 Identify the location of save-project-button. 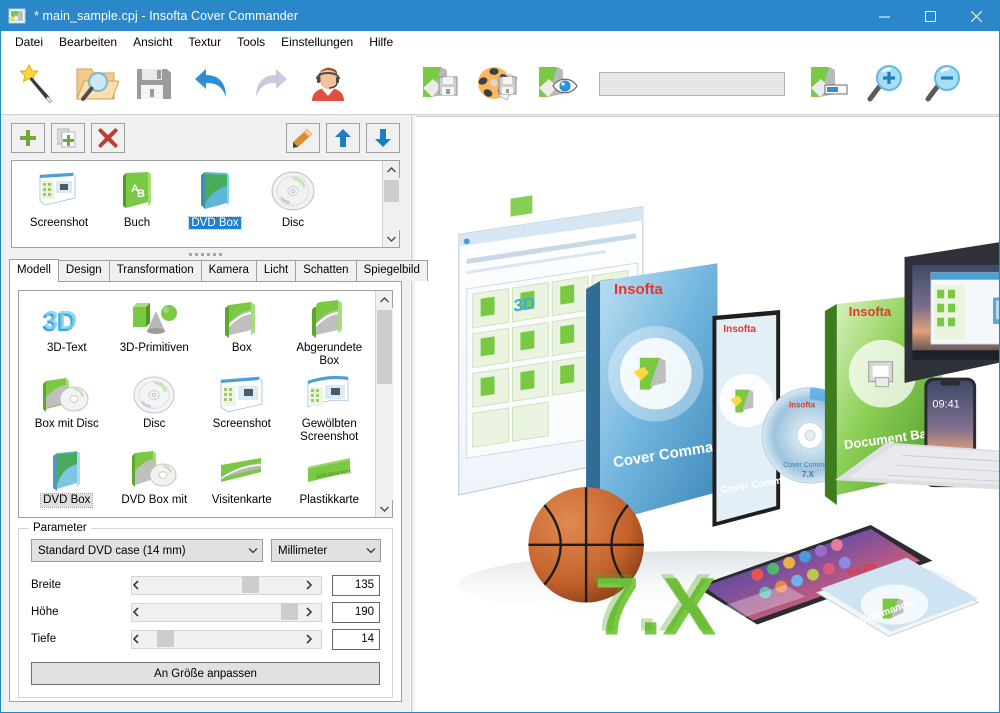
(154, 84).